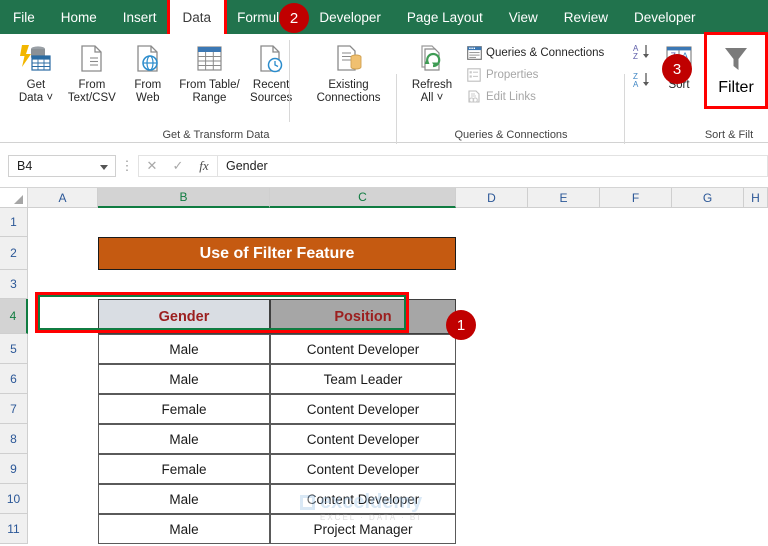 Image resolution: width=768 pixels, height=546 pixels. What do you see at coordinates (92, 71) in the screenshot?
I see `from-text-csv-button: From Text/CSV` at bounding box center [92, 71].